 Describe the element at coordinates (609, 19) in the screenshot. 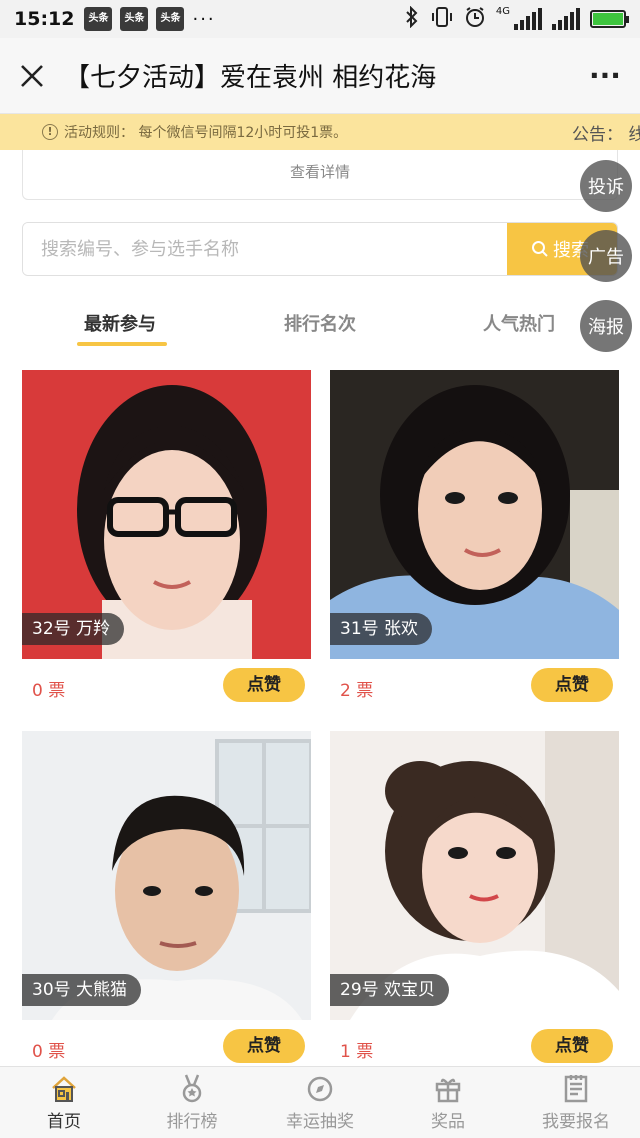

I see `battery-icon` at that location.